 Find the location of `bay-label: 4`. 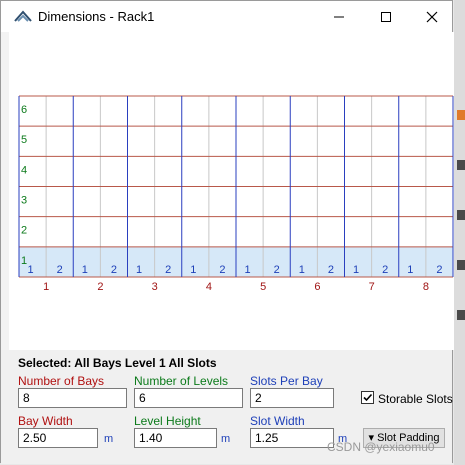

bay-label: 4 is located at coordinates (209, 287).